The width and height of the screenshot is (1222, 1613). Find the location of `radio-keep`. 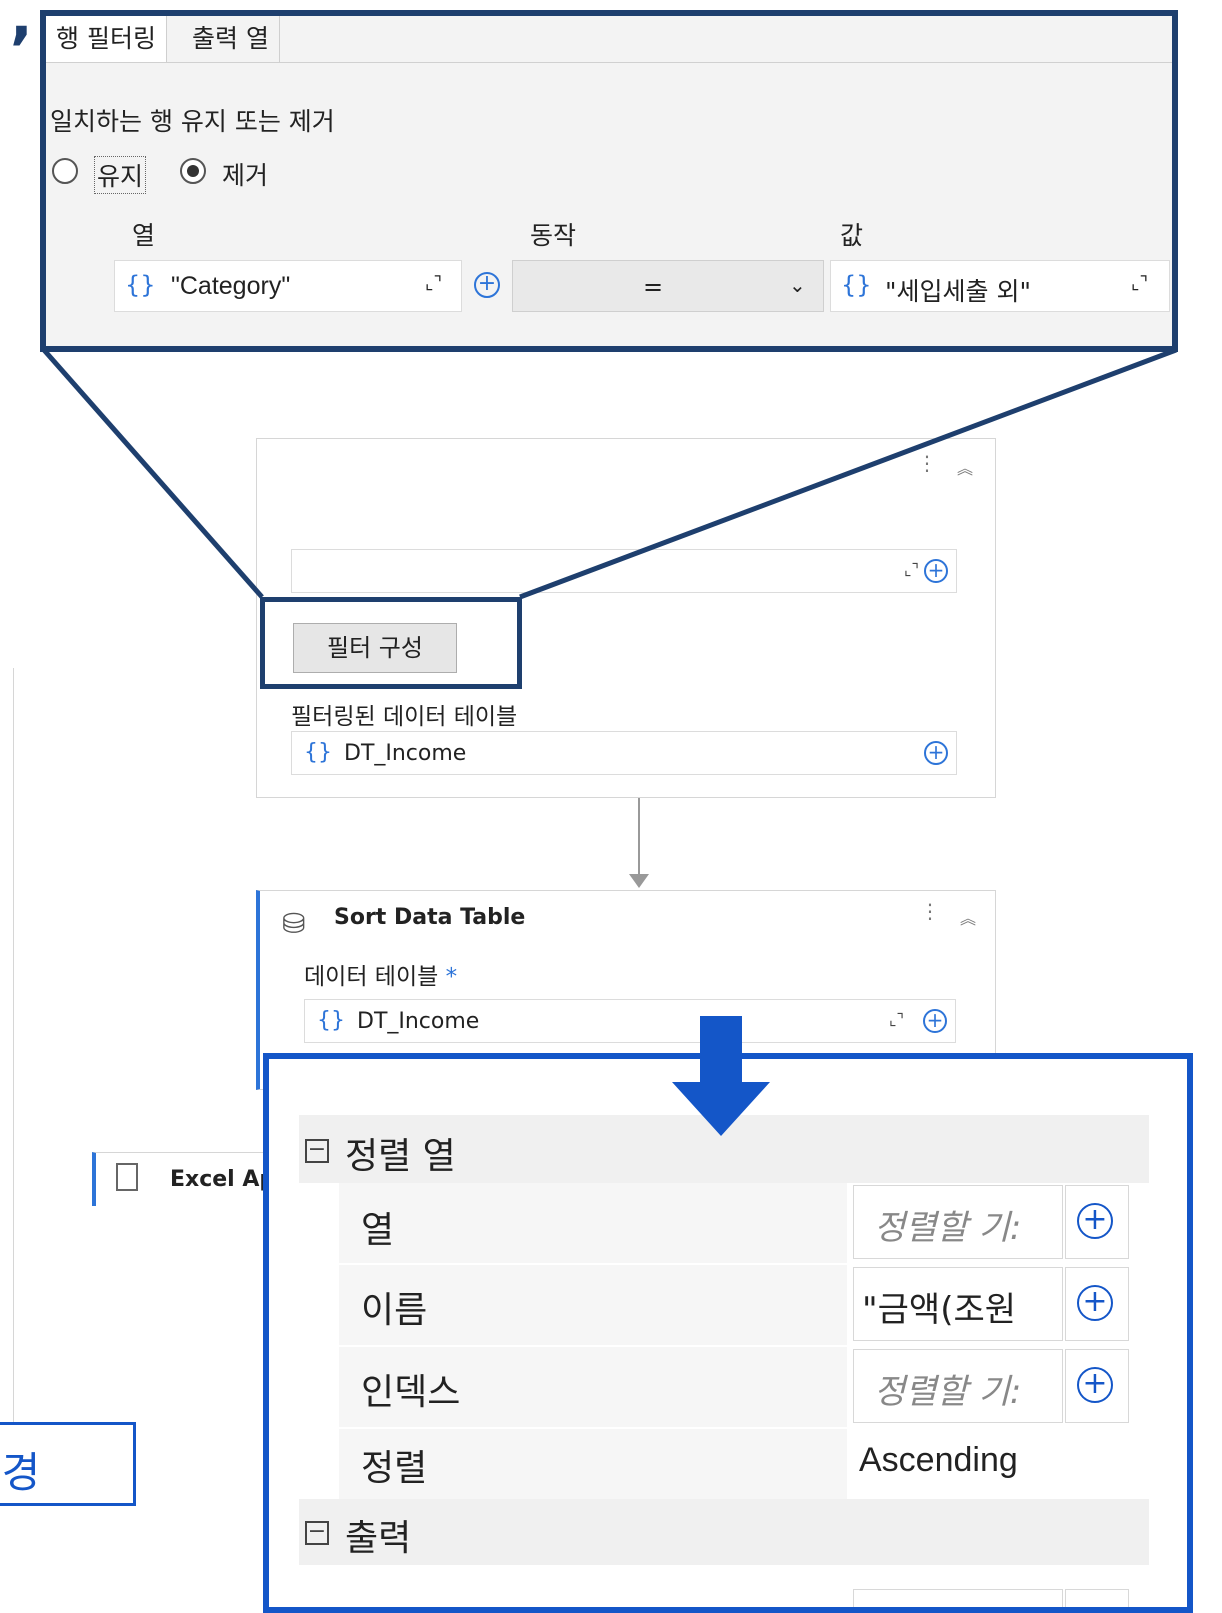

radio-keep is located at coordinates (65, 171).